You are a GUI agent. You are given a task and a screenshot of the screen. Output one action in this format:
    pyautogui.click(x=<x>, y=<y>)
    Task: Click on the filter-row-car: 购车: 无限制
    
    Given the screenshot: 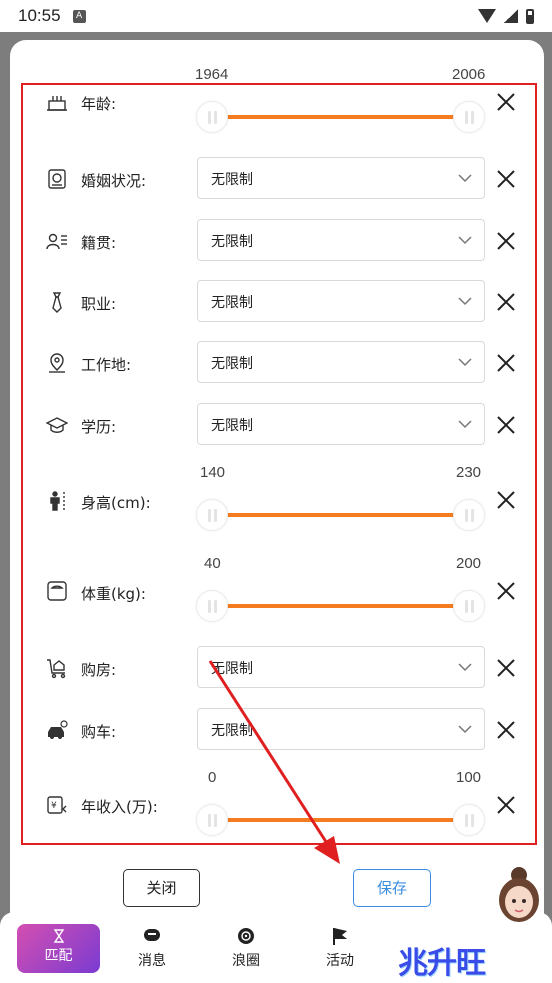 What is the action you would take?
    pyautogui.click(x=276, y=730)
    